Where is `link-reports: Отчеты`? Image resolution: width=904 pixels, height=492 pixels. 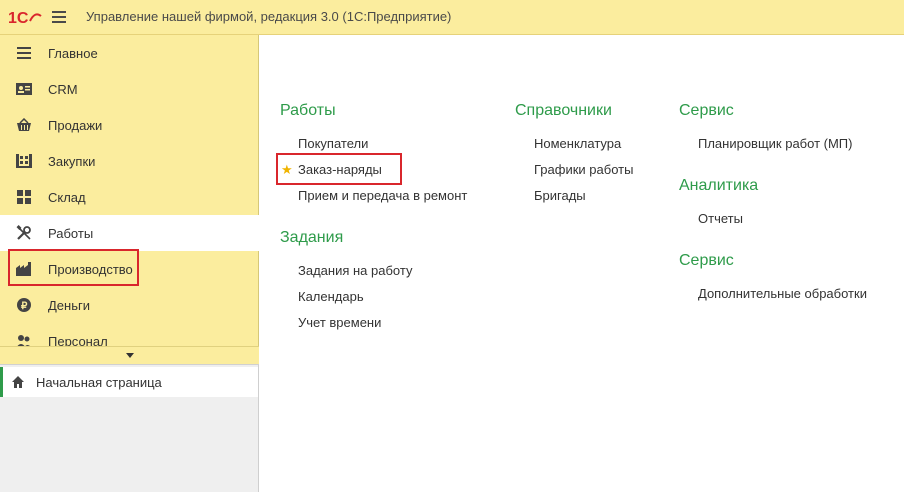
link-reports: Отчеты is located at coordinates (720, 218).